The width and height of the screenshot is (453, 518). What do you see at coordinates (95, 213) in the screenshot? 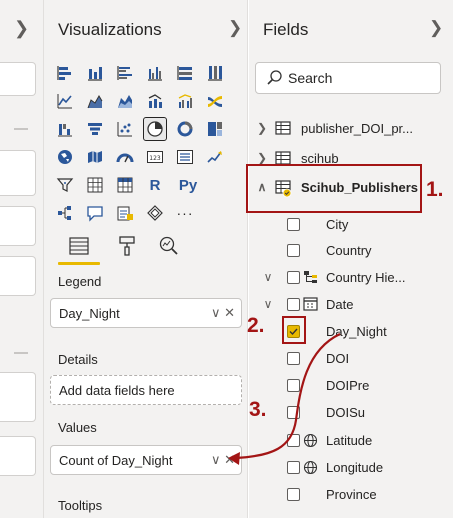
I see `qa-icon` at bounding box center [95, 213].